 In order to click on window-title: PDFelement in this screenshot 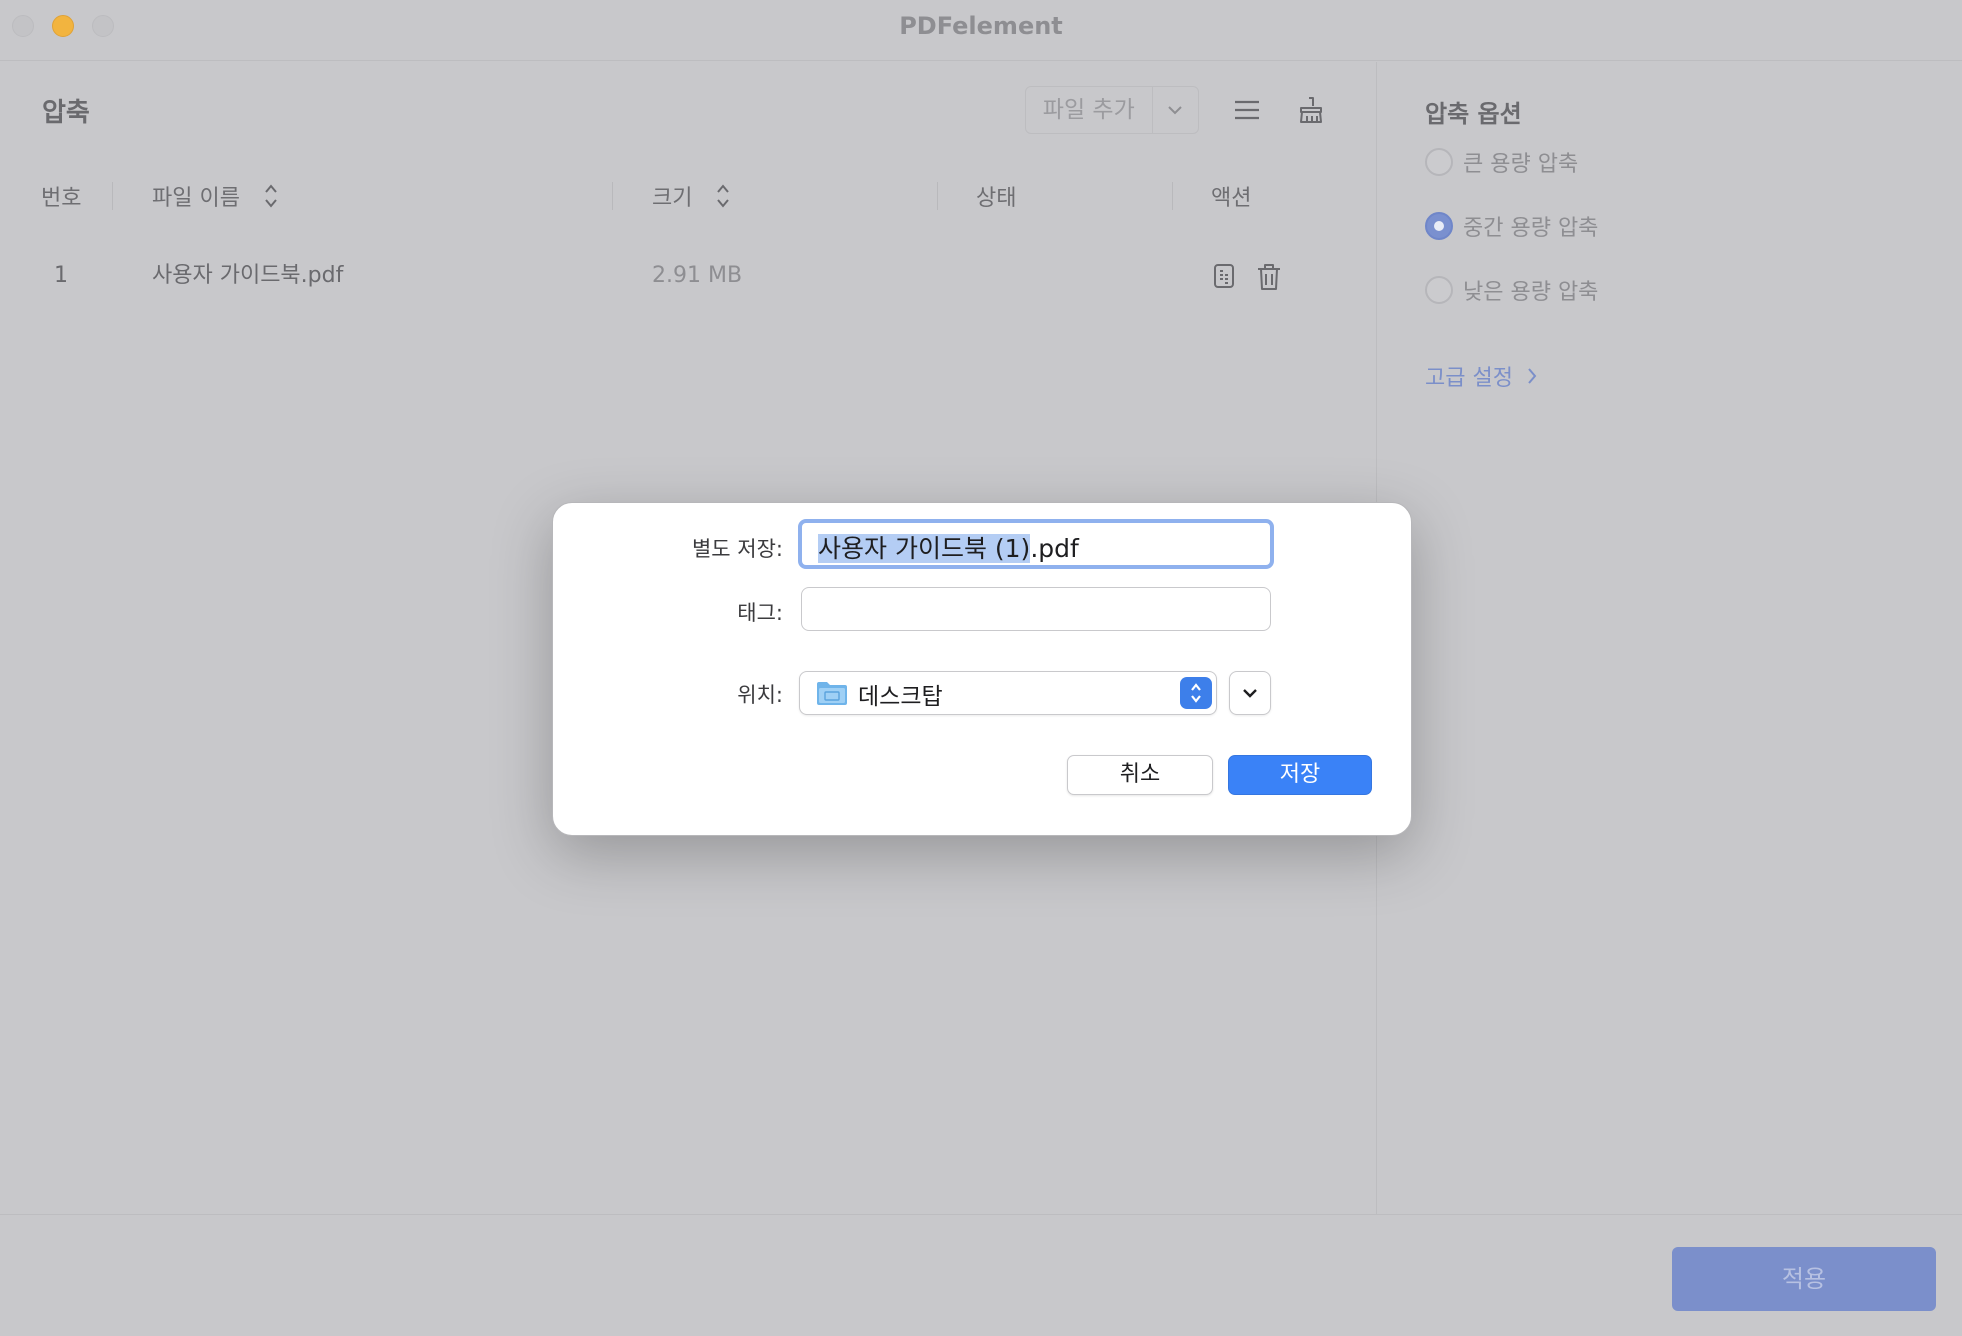, I will do `click(981, 26)`.